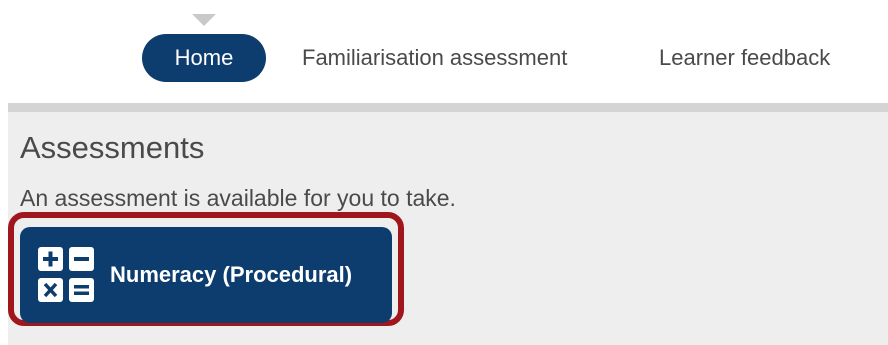 Image resolution: width=888 pixels, height=345 pixels. Describe the element at coordinates (50, 290) in the screenshot. I see `multiply-icon` at that location.